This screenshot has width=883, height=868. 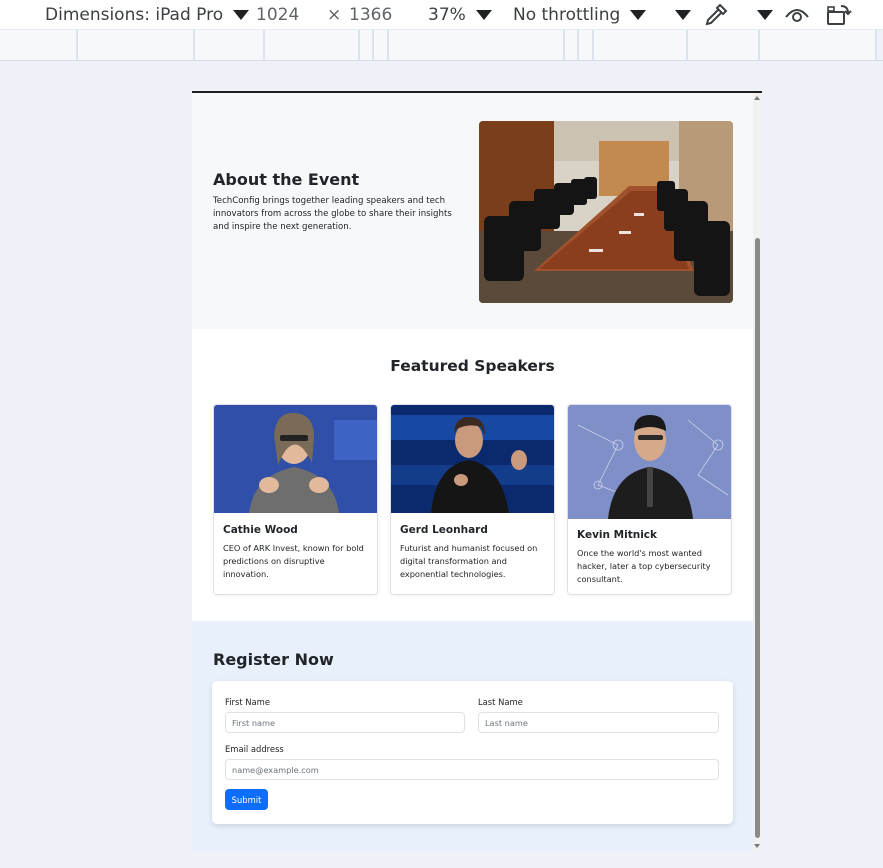 What do you see at coordinates (247, 702) in the screenshot?
I see `first-name-label: First Name` at bounding box center [247, 702].